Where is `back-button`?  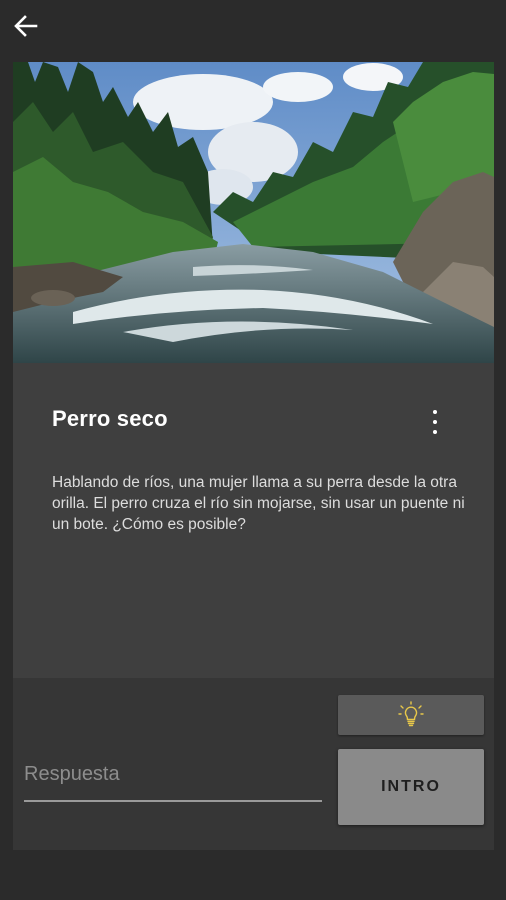
back-button is located at coordinates (26, 26).